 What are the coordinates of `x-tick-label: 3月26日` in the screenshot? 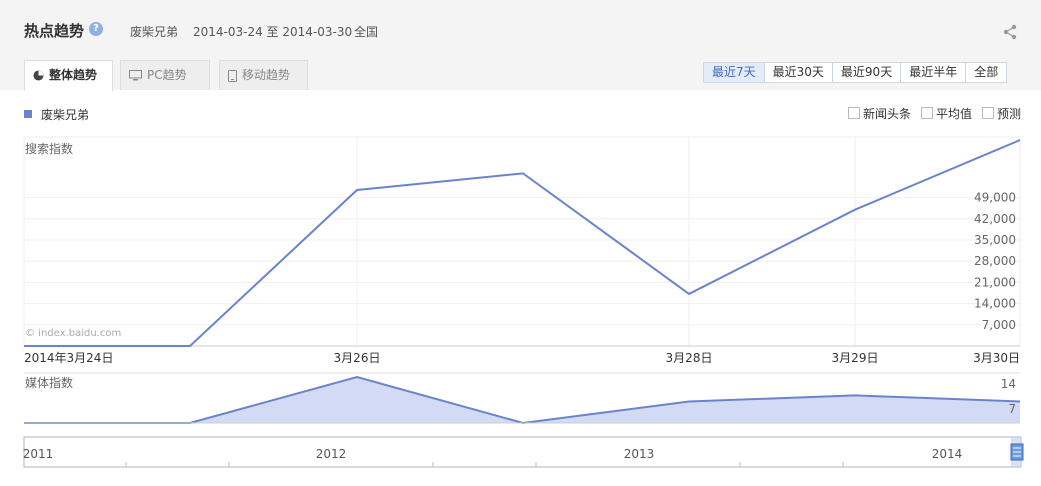 It's located at (357, 358).